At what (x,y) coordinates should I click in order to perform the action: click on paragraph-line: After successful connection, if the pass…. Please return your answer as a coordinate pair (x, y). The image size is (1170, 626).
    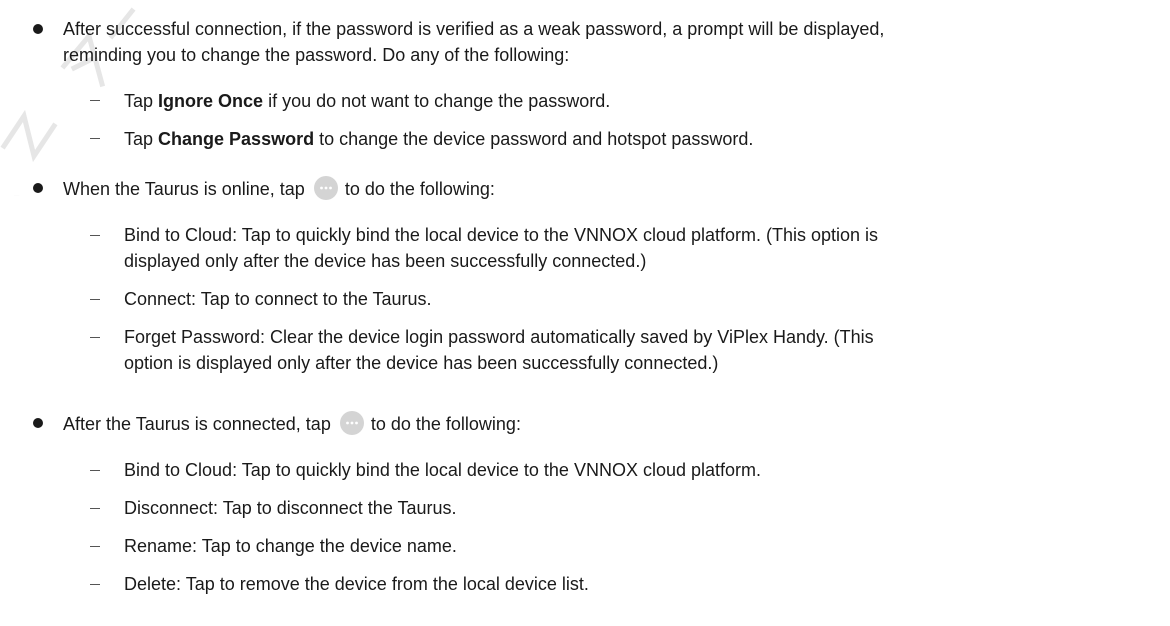
    Looking at the image, I should click on (474, 29).